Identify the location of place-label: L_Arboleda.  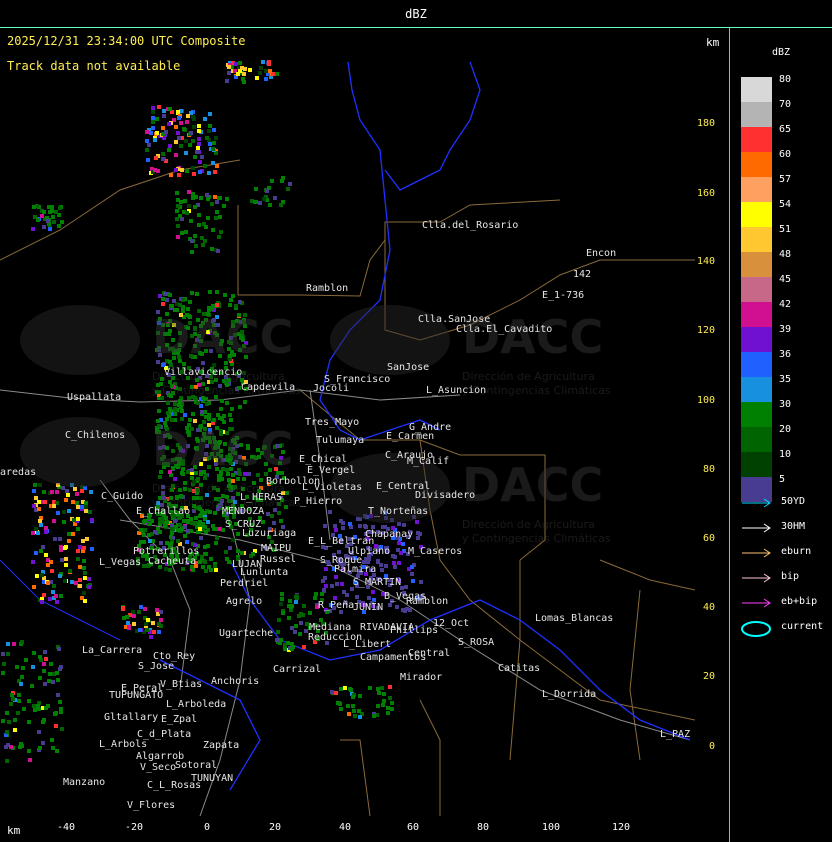
(196, 704).